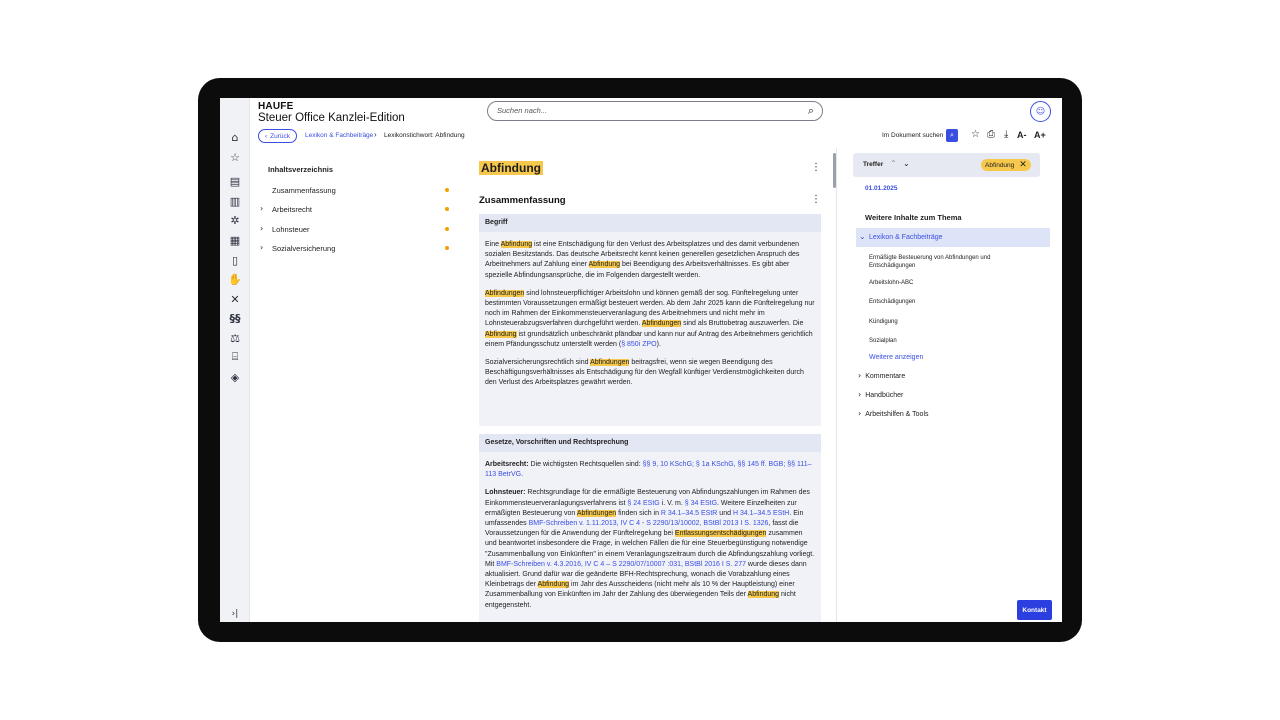  I want to click on graduation-cap-icon: ◈, so click(235, 377).